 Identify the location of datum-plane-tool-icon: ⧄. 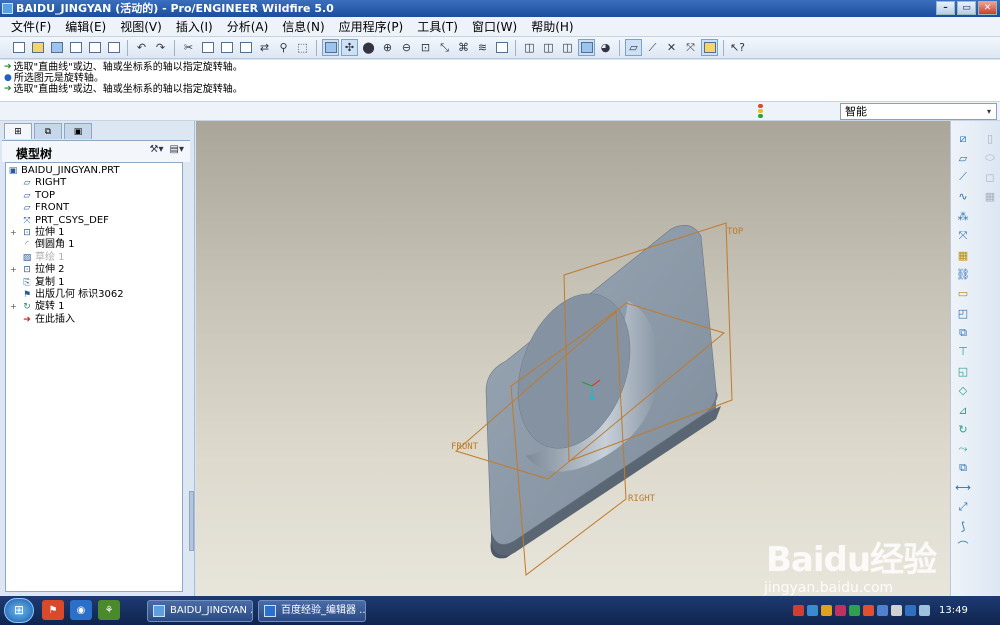
(963, 138).